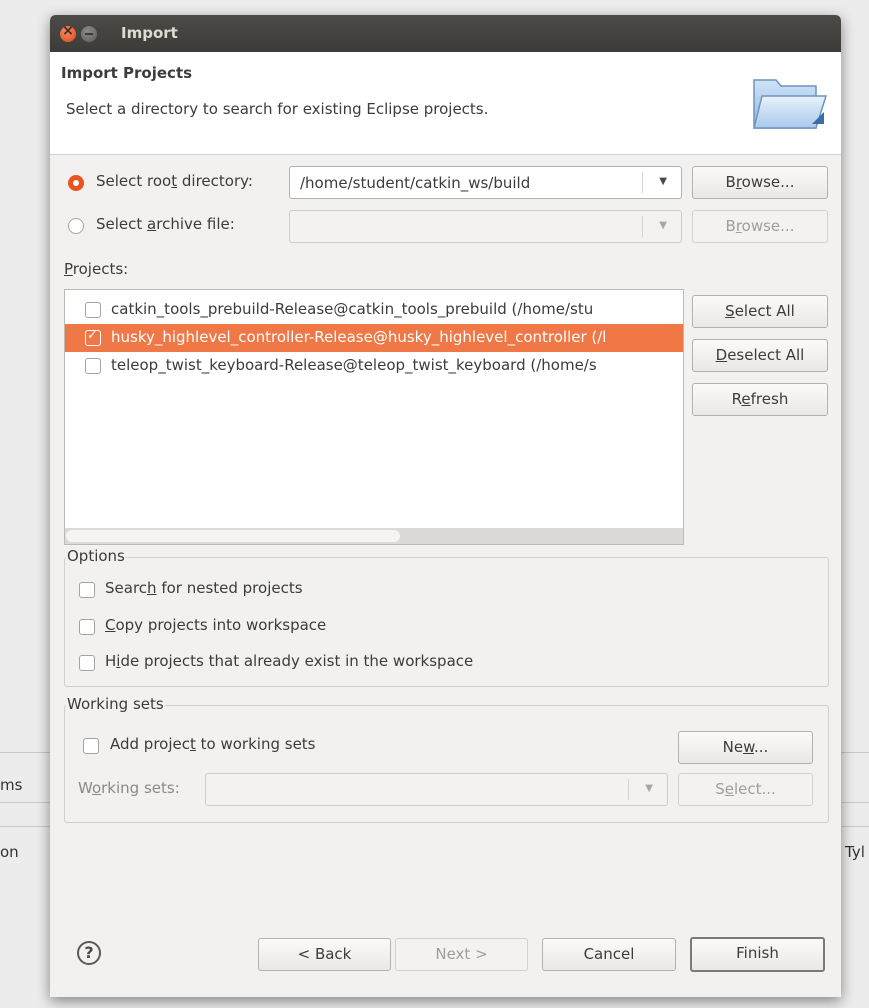  I want to click on working-sets-combo: ▼, so click(436, 789).